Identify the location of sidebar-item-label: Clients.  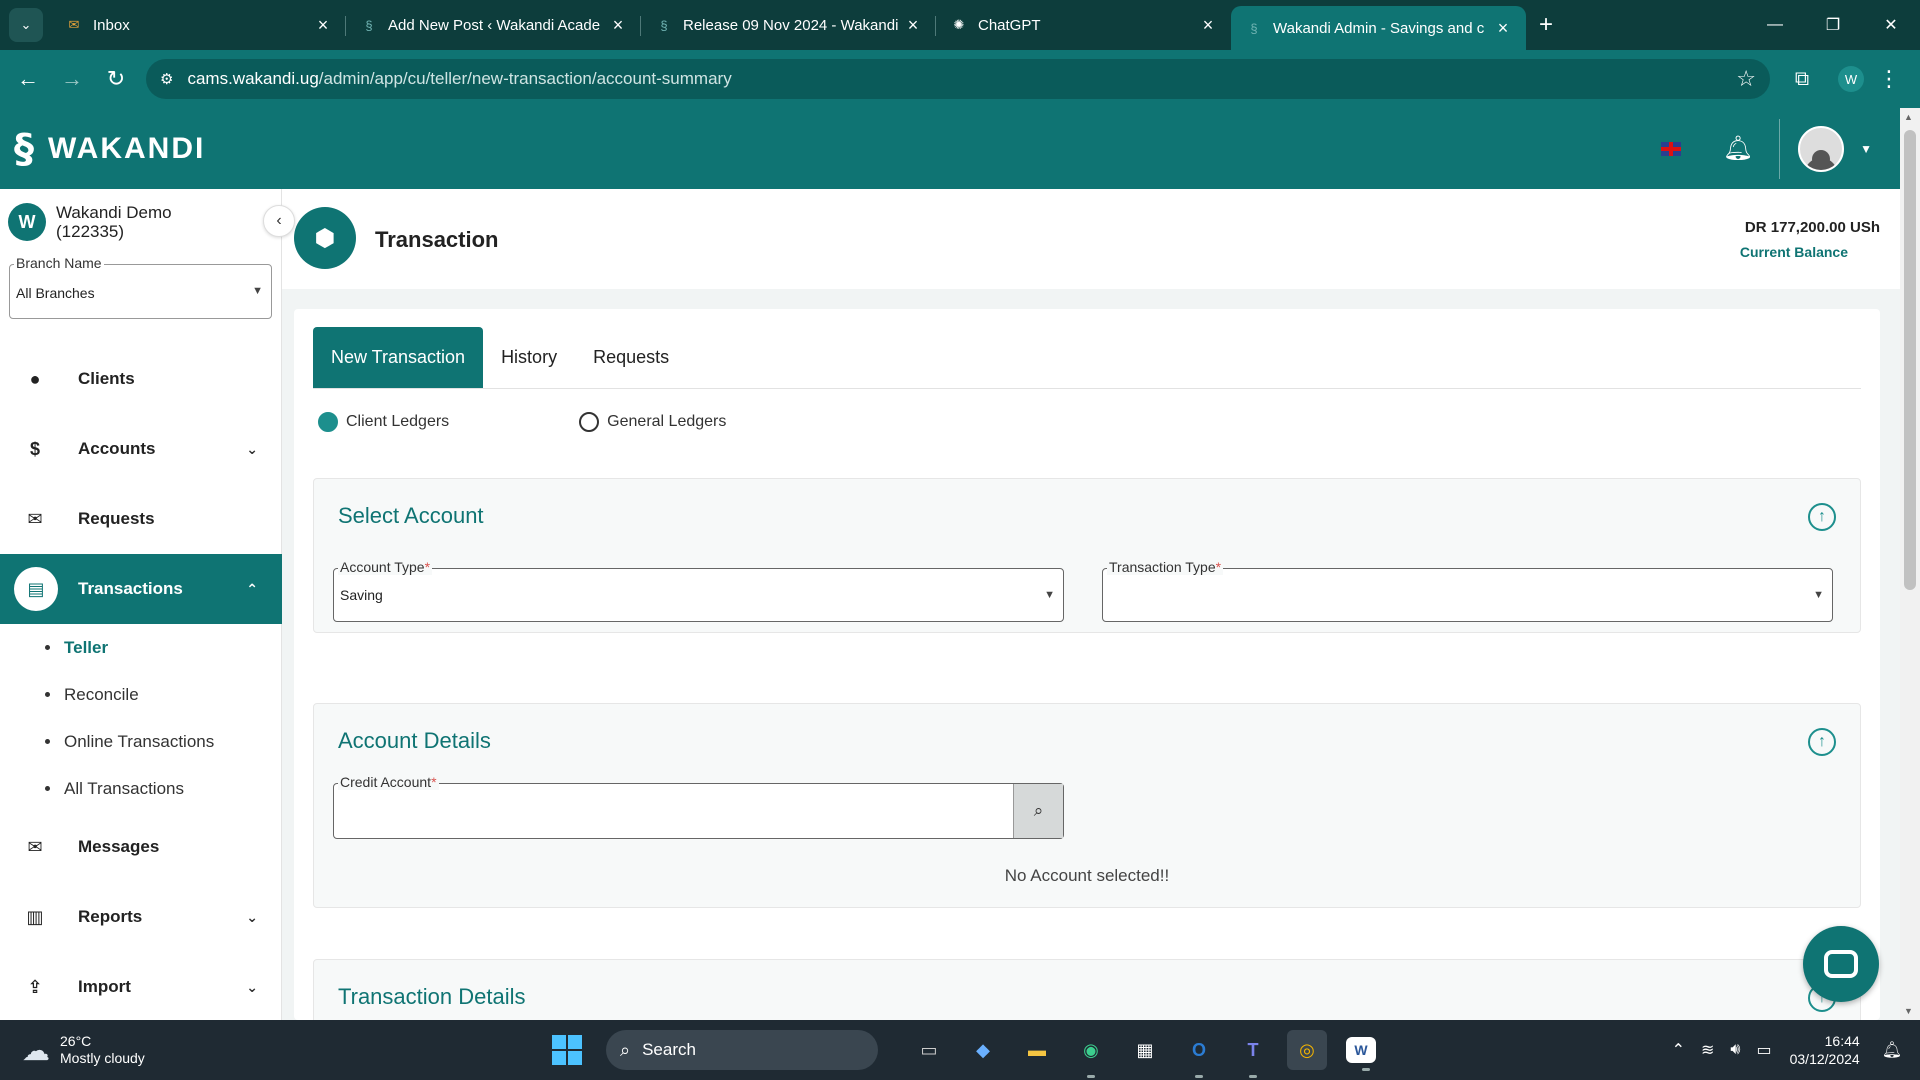
(106, 378).